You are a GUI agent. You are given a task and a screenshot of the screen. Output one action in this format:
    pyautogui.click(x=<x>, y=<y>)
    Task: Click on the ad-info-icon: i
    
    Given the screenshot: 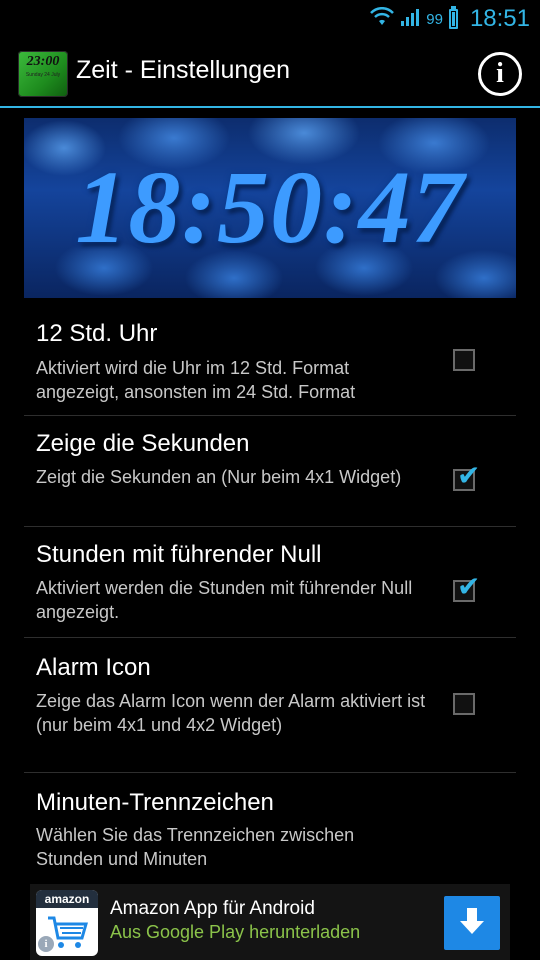 What is the action you would take?
    pyautogui.click(x=46, y=944)
    